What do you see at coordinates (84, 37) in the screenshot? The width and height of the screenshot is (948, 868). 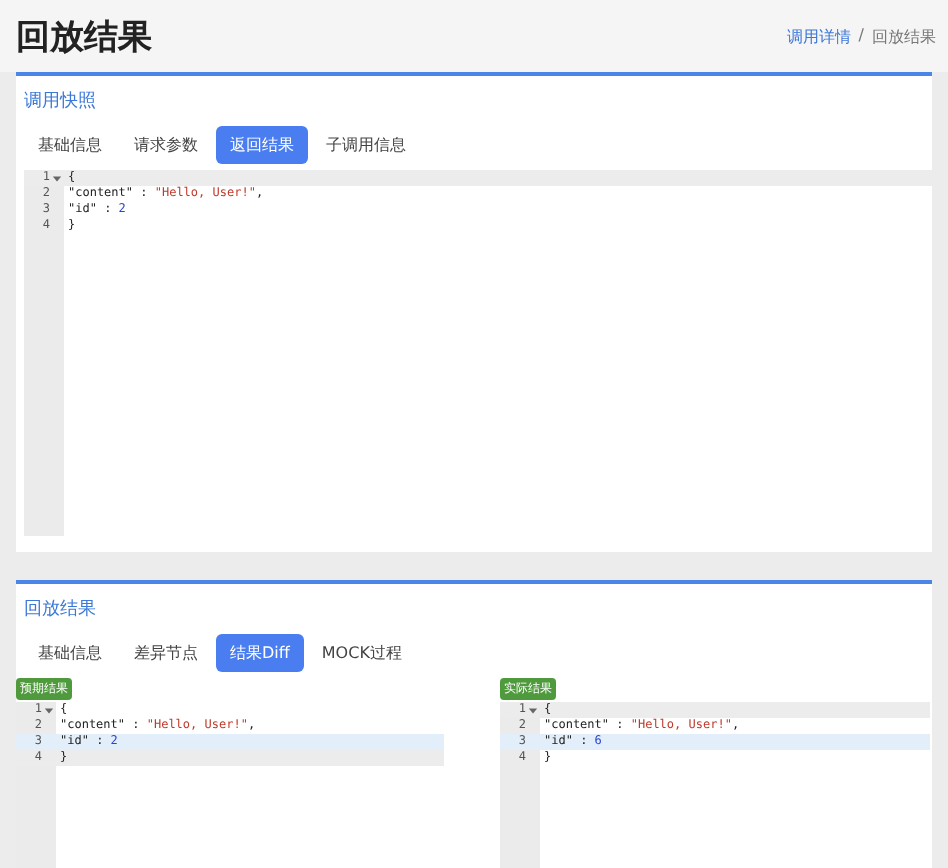 I see `page-title: 回放结果` at bounding box center [84, 37].